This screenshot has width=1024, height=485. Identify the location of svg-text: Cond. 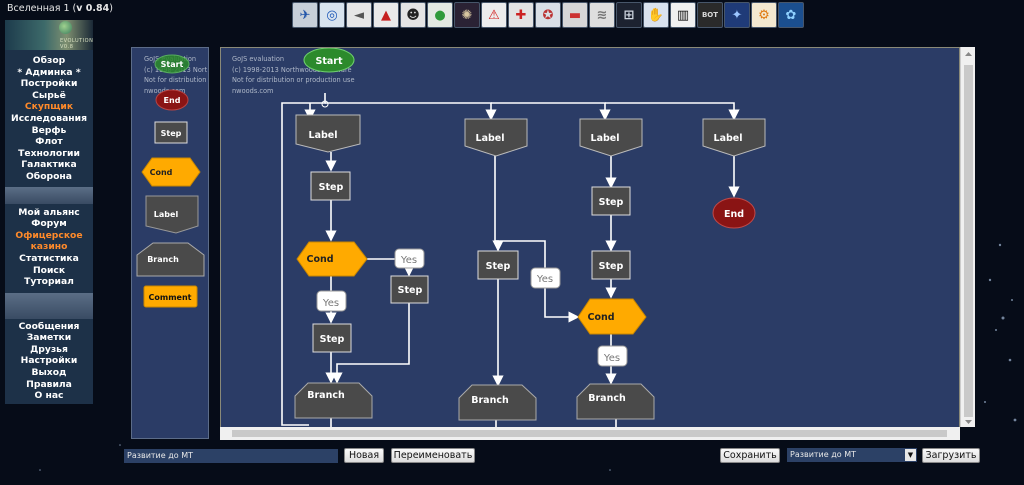
(319, 259).